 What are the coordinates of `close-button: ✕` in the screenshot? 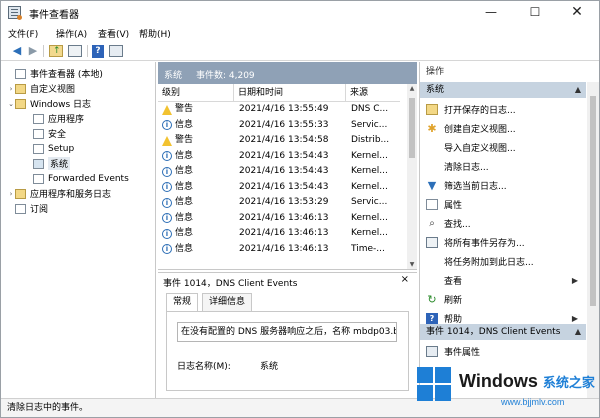 It's located at (577, 13).